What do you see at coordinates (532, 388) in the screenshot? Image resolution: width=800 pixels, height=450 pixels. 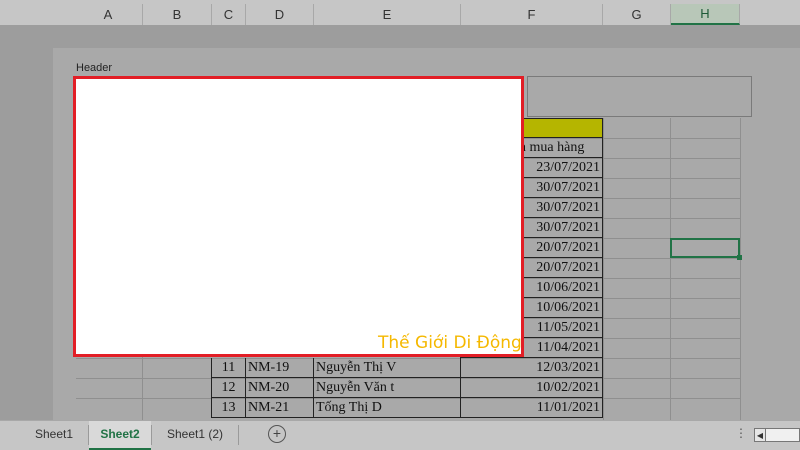 I see `date-cell: 10/02/2021` at bounding box center [532, 388].